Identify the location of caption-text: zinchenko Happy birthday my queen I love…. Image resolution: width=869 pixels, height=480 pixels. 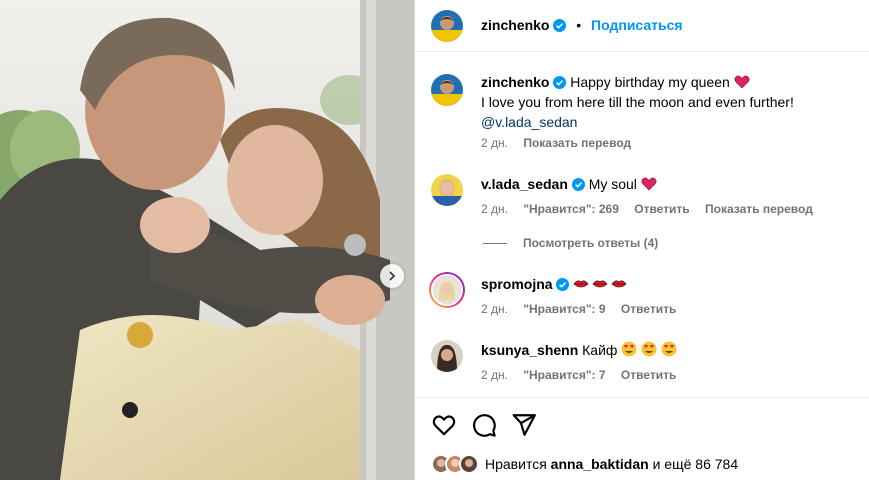
(666, 102).